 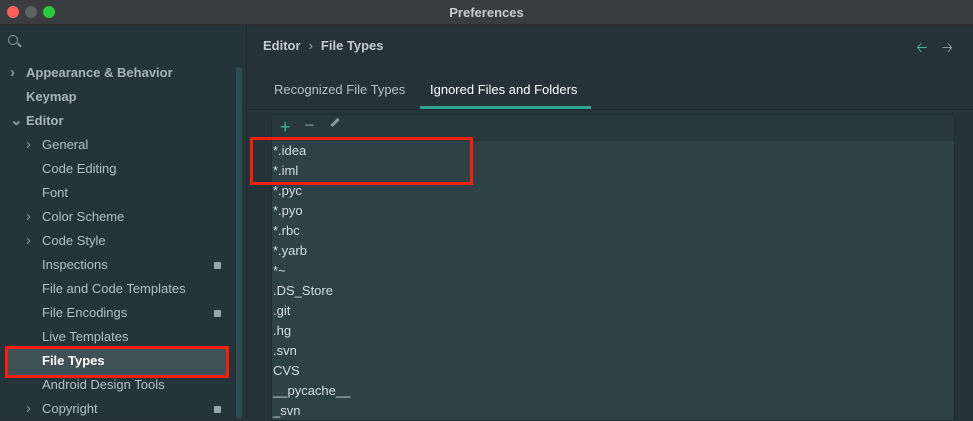 I want to click on sidebar-item-label: Copyright, so click(x=70, y=408).